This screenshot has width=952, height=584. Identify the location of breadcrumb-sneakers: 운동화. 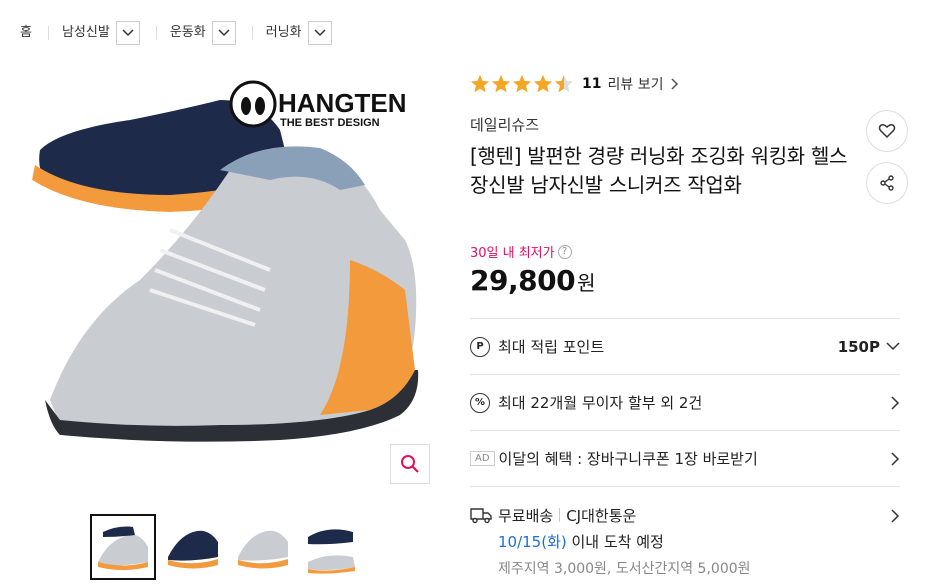
(203, 33).